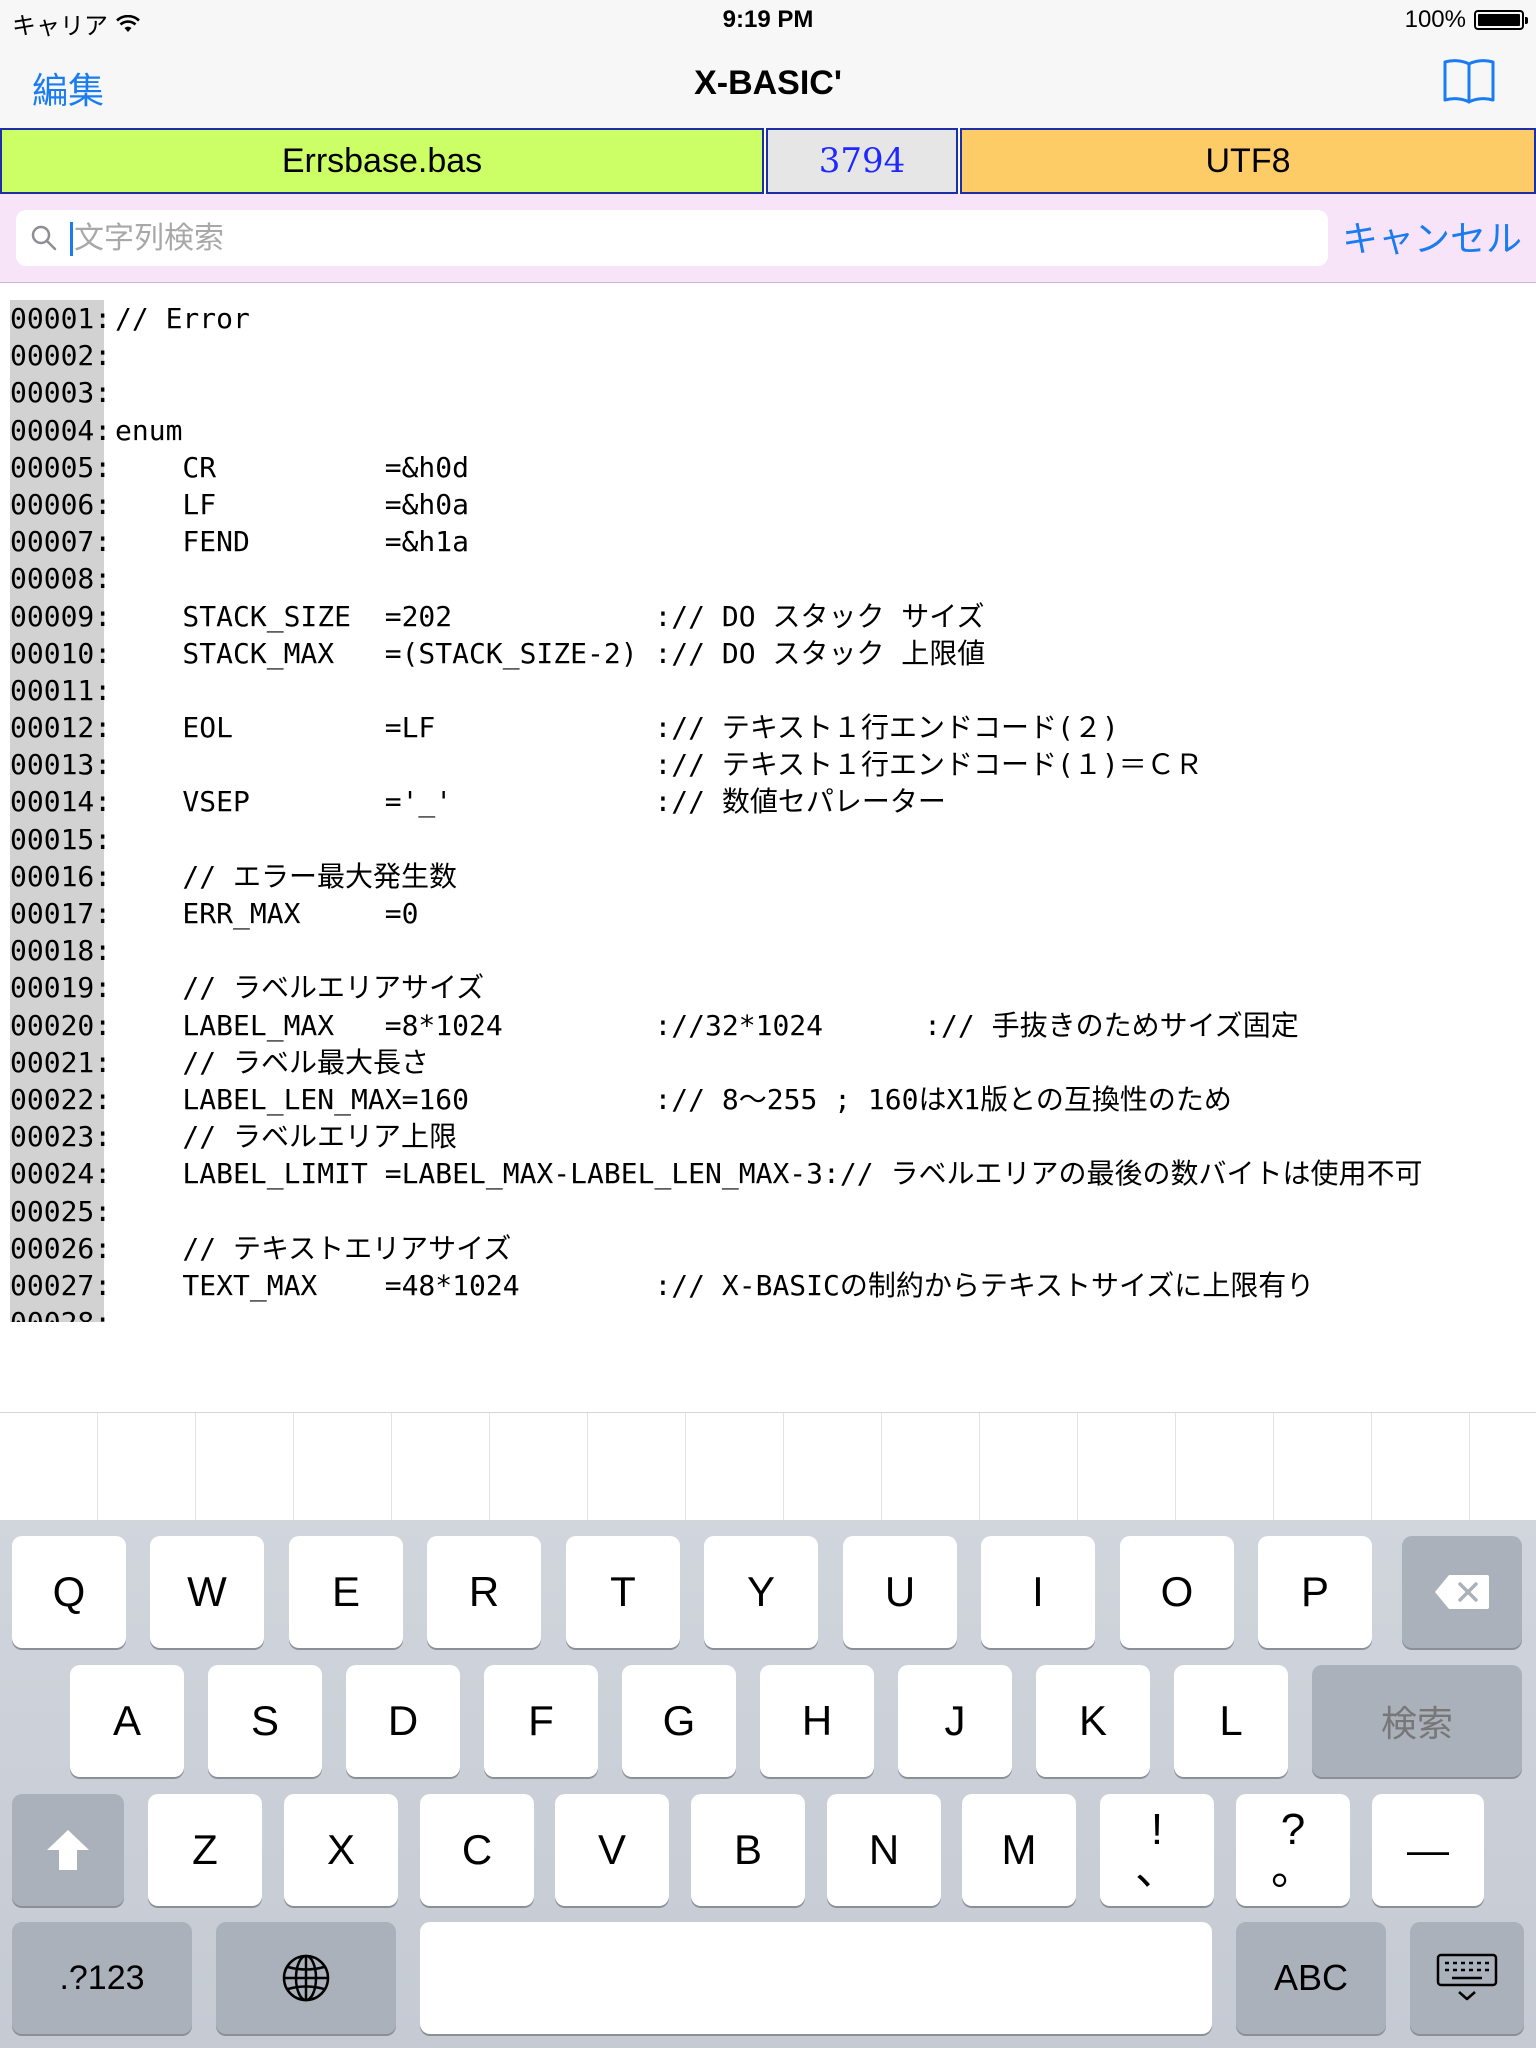 Image resolution: width=1536 pixels, height=2048 pixels. What do you see at coordinates (60, 1174) in the screenshot?
I see `line-number: 00024:` at bounding box center [60, 1174].